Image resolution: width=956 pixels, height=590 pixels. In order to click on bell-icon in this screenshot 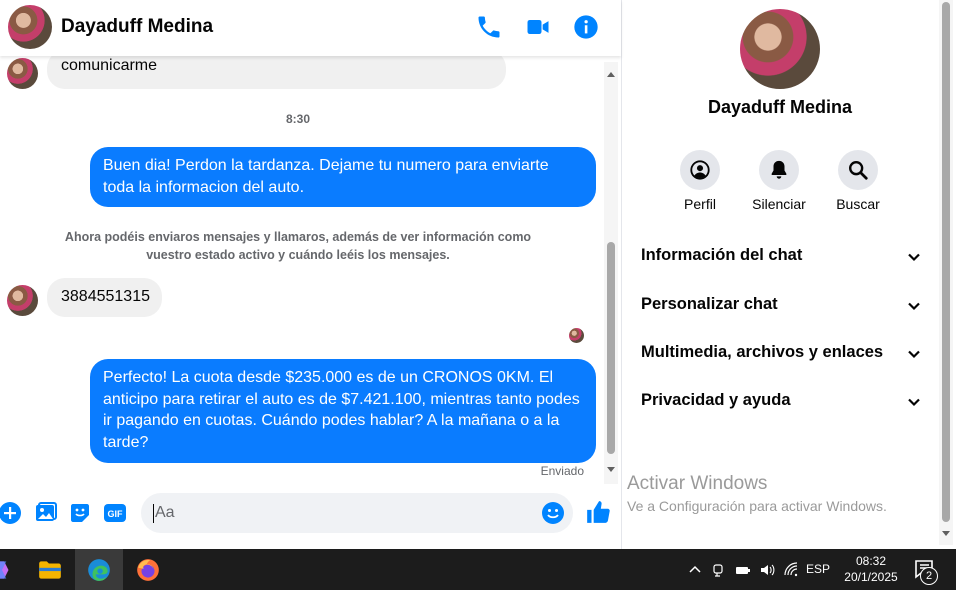, I will do `click(779, 170)`.